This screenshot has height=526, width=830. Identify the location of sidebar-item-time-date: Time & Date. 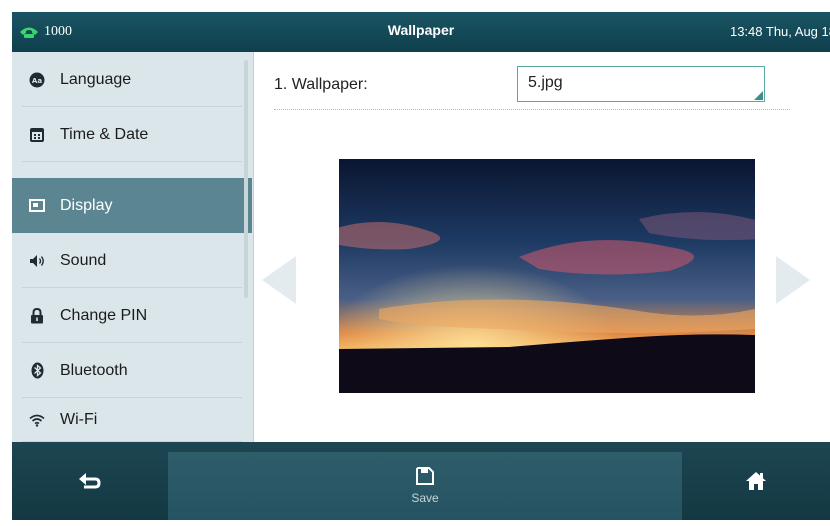
(132, 134).